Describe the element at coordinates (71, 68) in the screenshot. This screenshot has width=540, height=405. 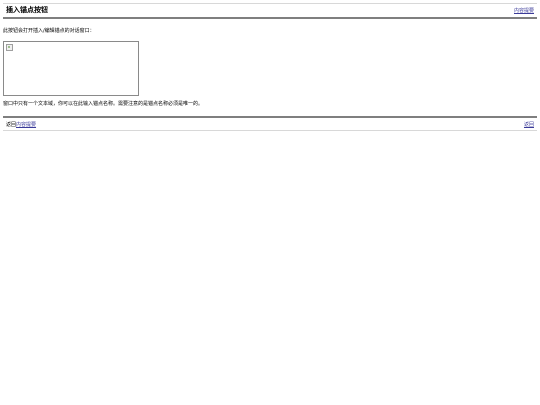
I see `dialog-screenshot-image` at that location.